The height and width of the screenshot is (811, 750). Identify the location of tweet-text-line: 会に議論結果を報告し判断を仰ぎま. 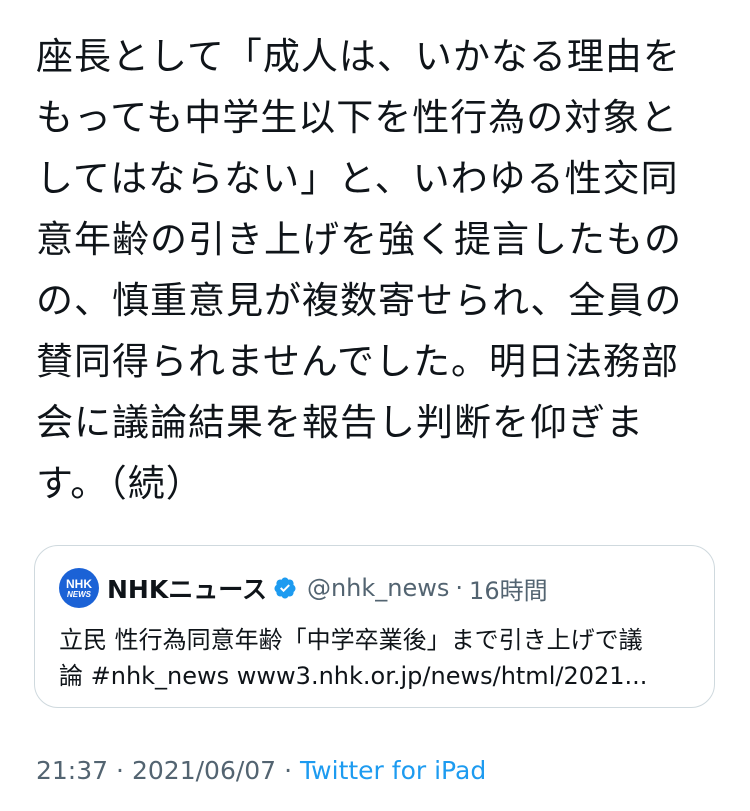
(340, 422).